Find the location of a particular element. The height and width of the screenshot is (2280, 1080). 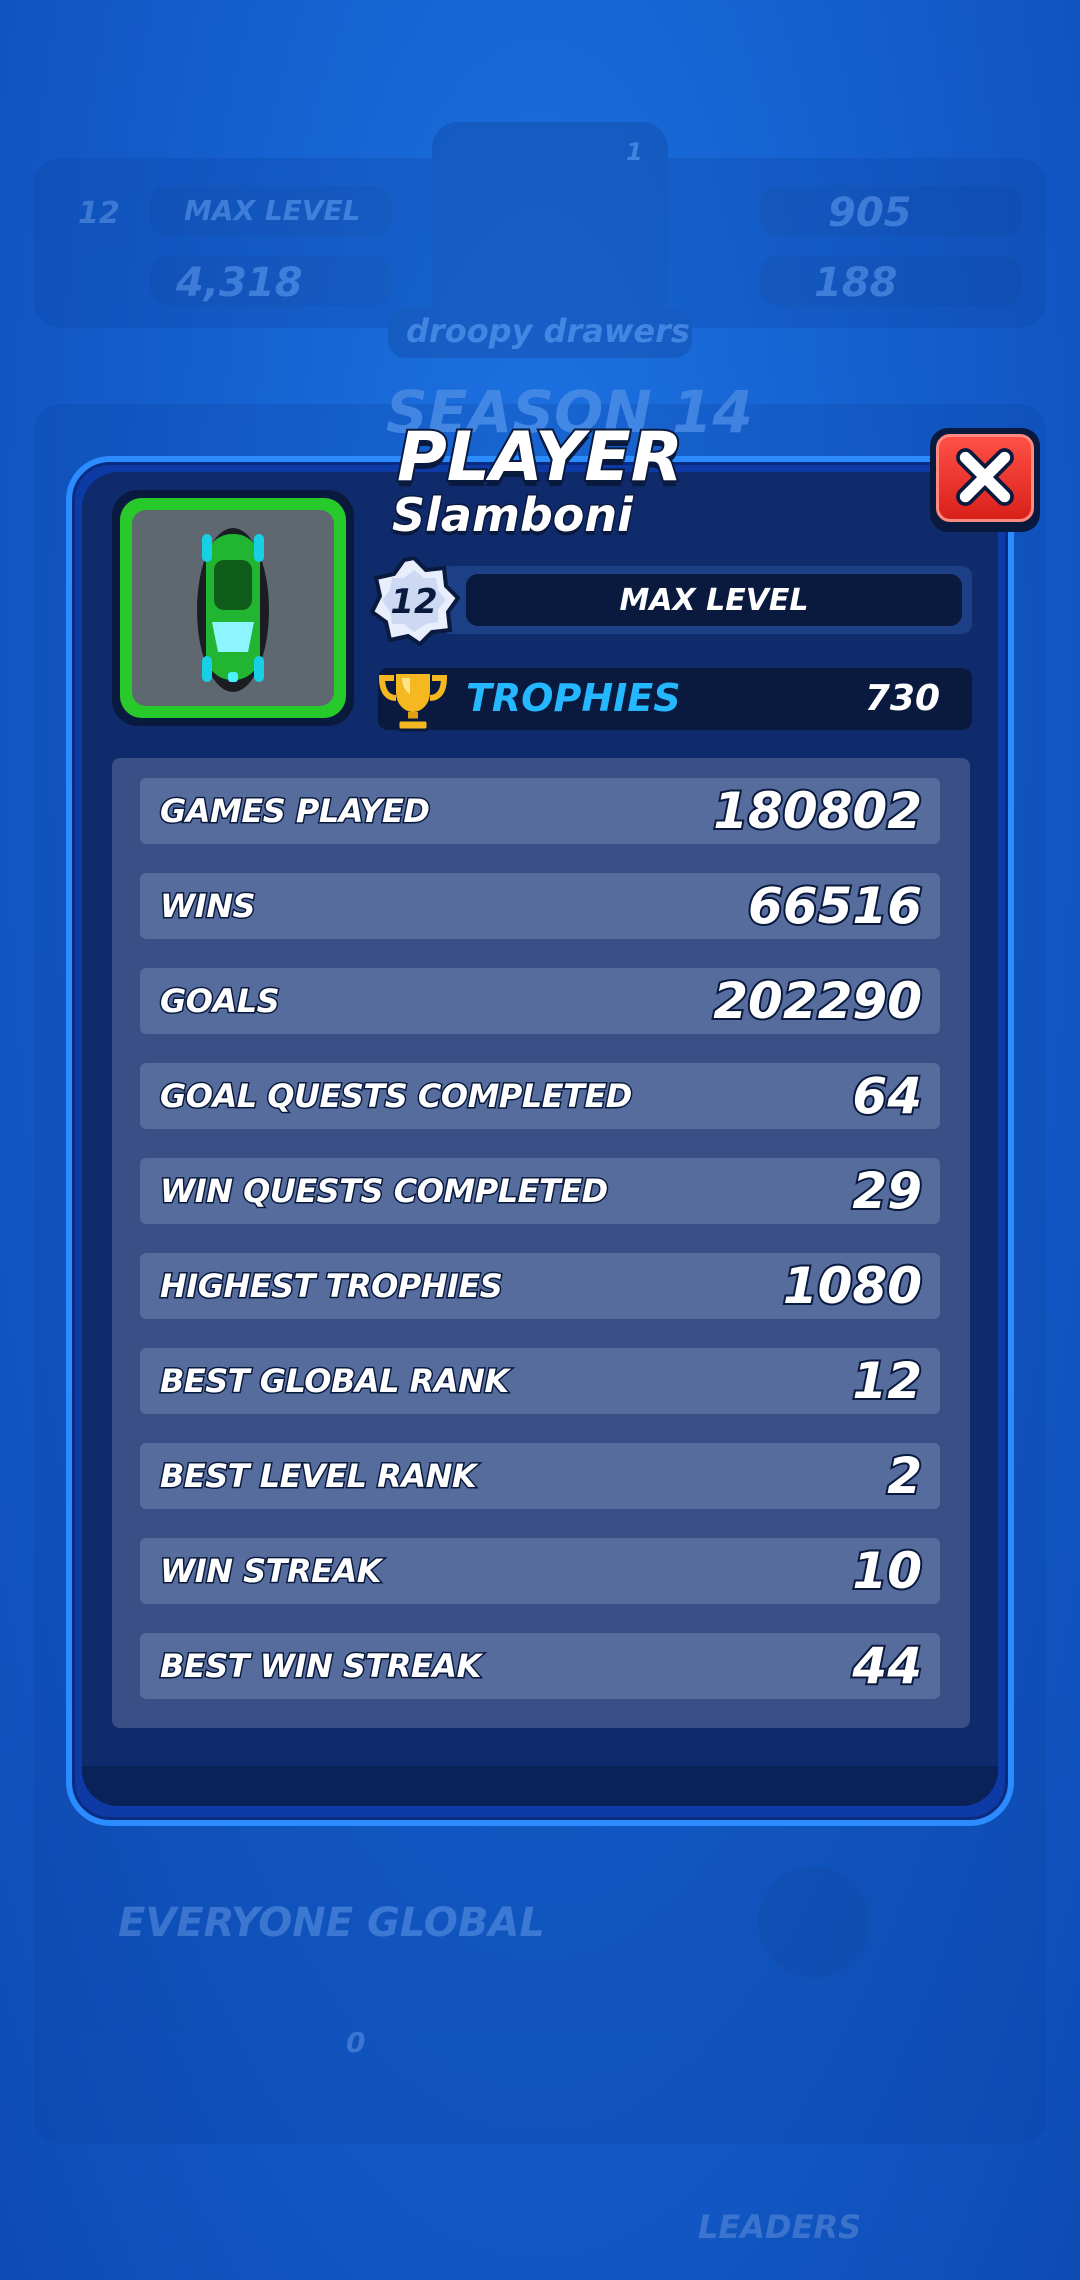

player-name: Slamboni is located at coordinates (513, 515).